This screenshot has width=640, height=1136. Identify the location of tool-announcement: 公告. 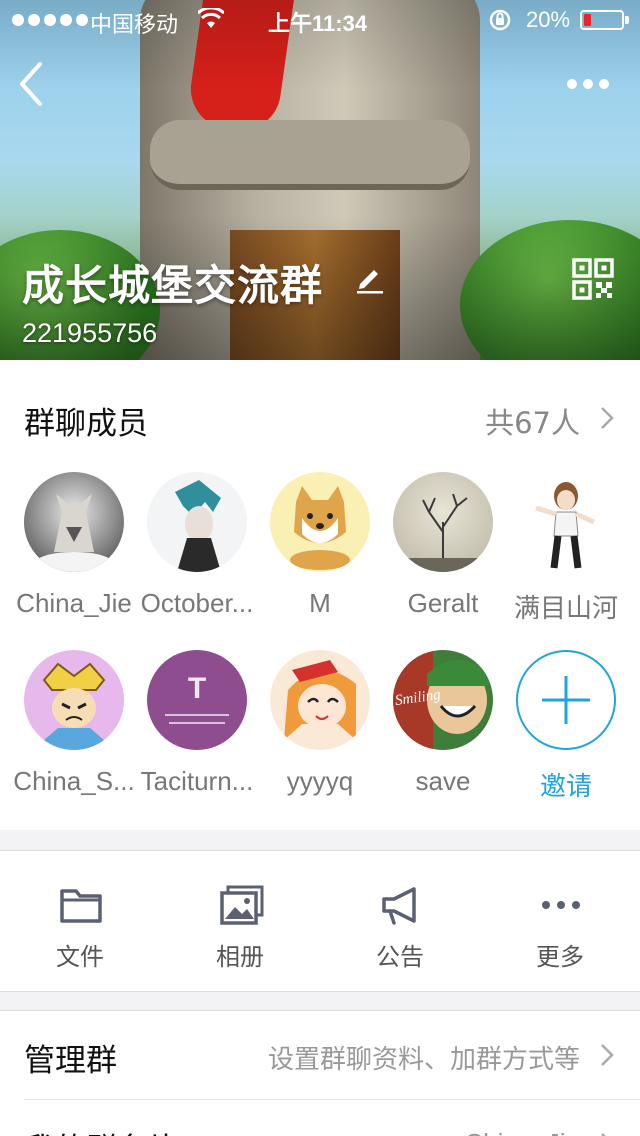
(400, 922).